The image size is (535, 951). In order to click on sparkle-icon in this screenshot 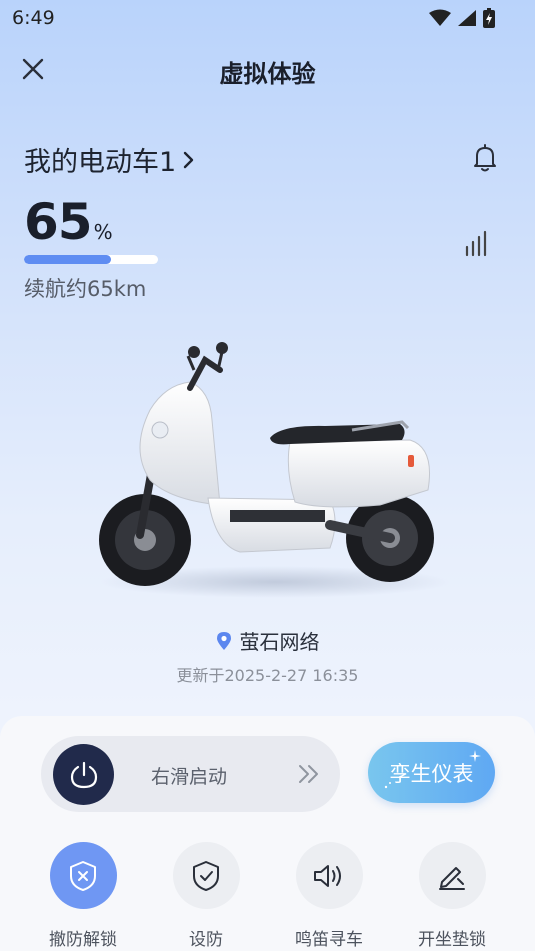, I will do `click(475, 756)`.